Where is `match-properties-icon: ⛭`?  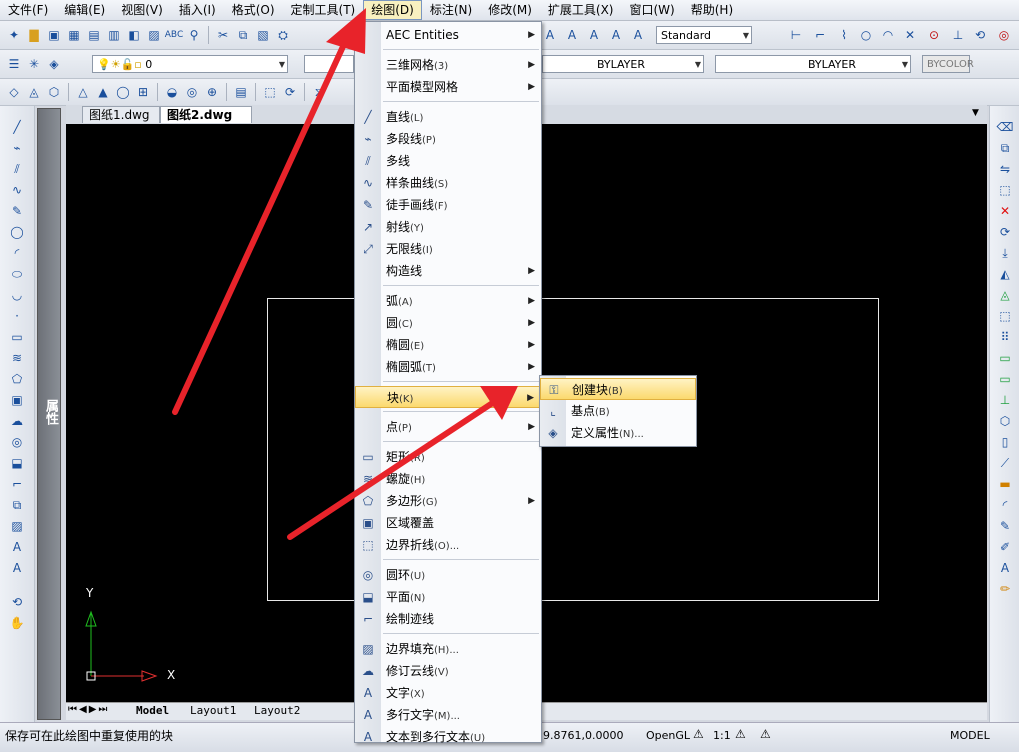 match-properties-icon: ⛭ is located at coordinates (283, 35).